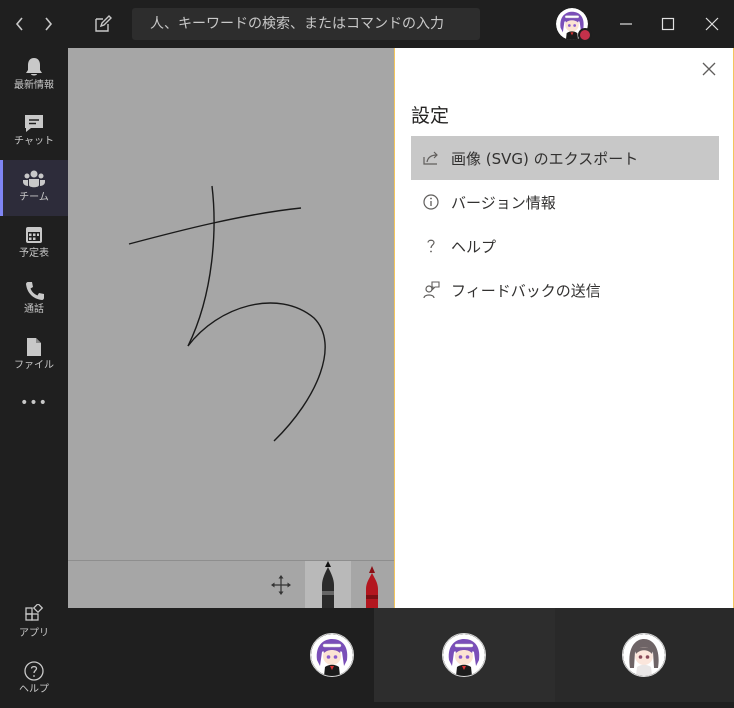 This screenshot has height=708, width=734. Describe the element at coordinates (474, 246) in the screenshot. I see `menu-item-label: ヘルプ` at that location.